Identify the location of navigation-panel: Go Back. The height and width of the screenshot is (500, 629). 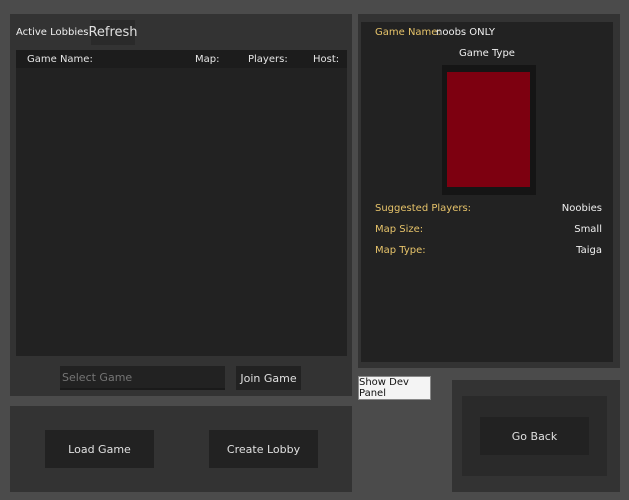
(536, 436).